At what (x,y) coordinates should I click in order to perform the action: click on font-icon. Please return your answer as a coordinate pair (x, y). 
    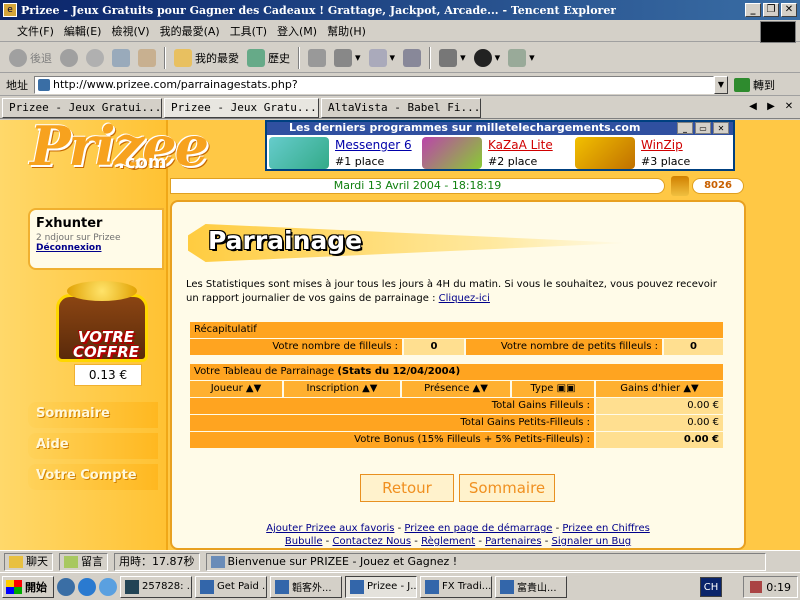
    Looking at the image, I should click on (343, 57).